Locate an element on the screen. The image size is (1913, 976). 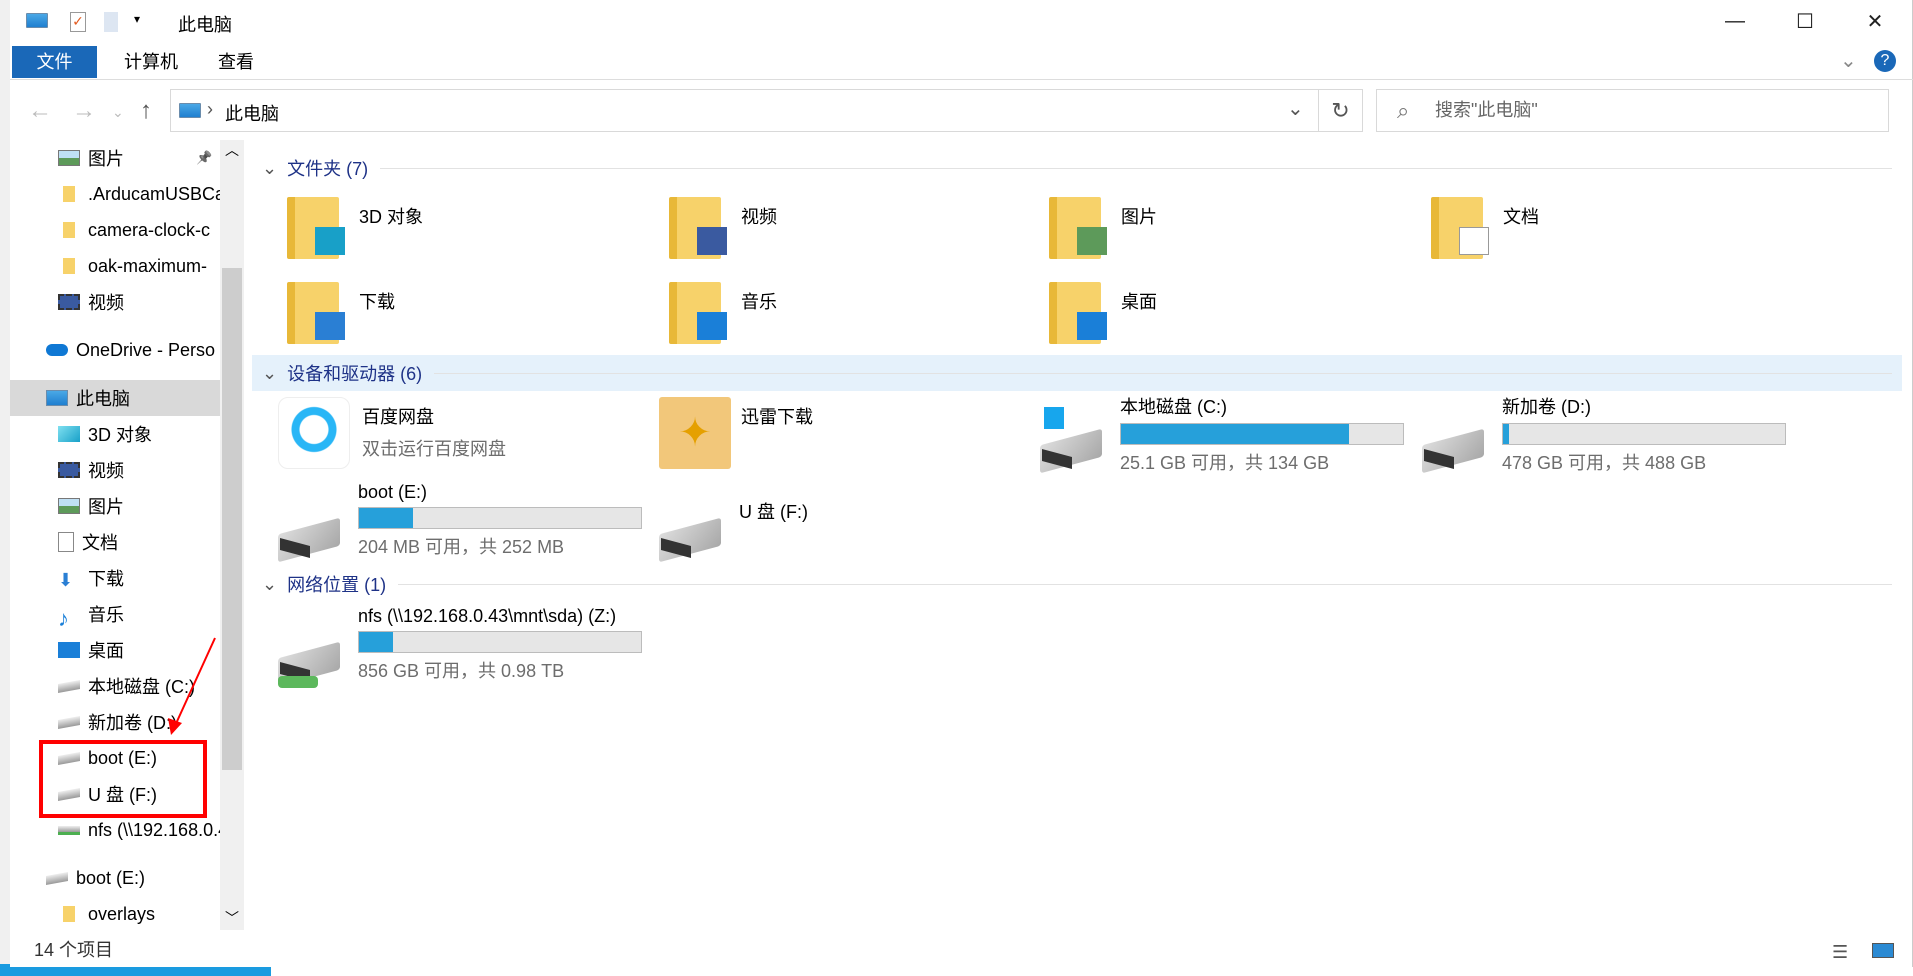
drive-tile: 新加卷 (D:) 478 GB 可用，共 488 GB is located at coordinates (1604, 434).